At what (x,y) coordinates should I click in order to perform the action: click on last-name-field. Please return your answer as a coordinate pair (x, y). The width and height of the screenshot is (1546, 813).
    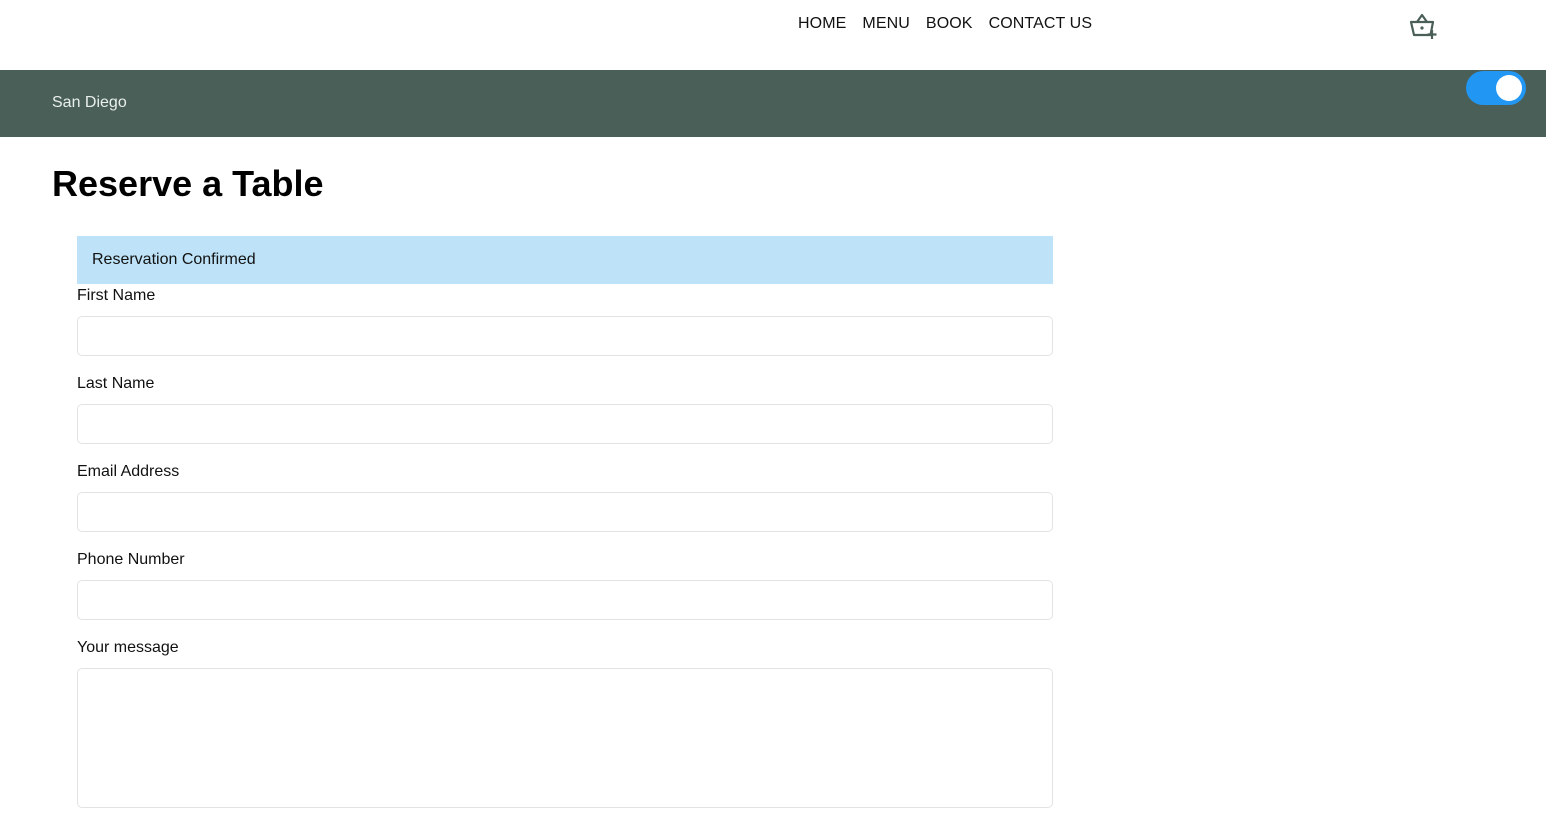
    Looking at the image, I should click on (565, 424).